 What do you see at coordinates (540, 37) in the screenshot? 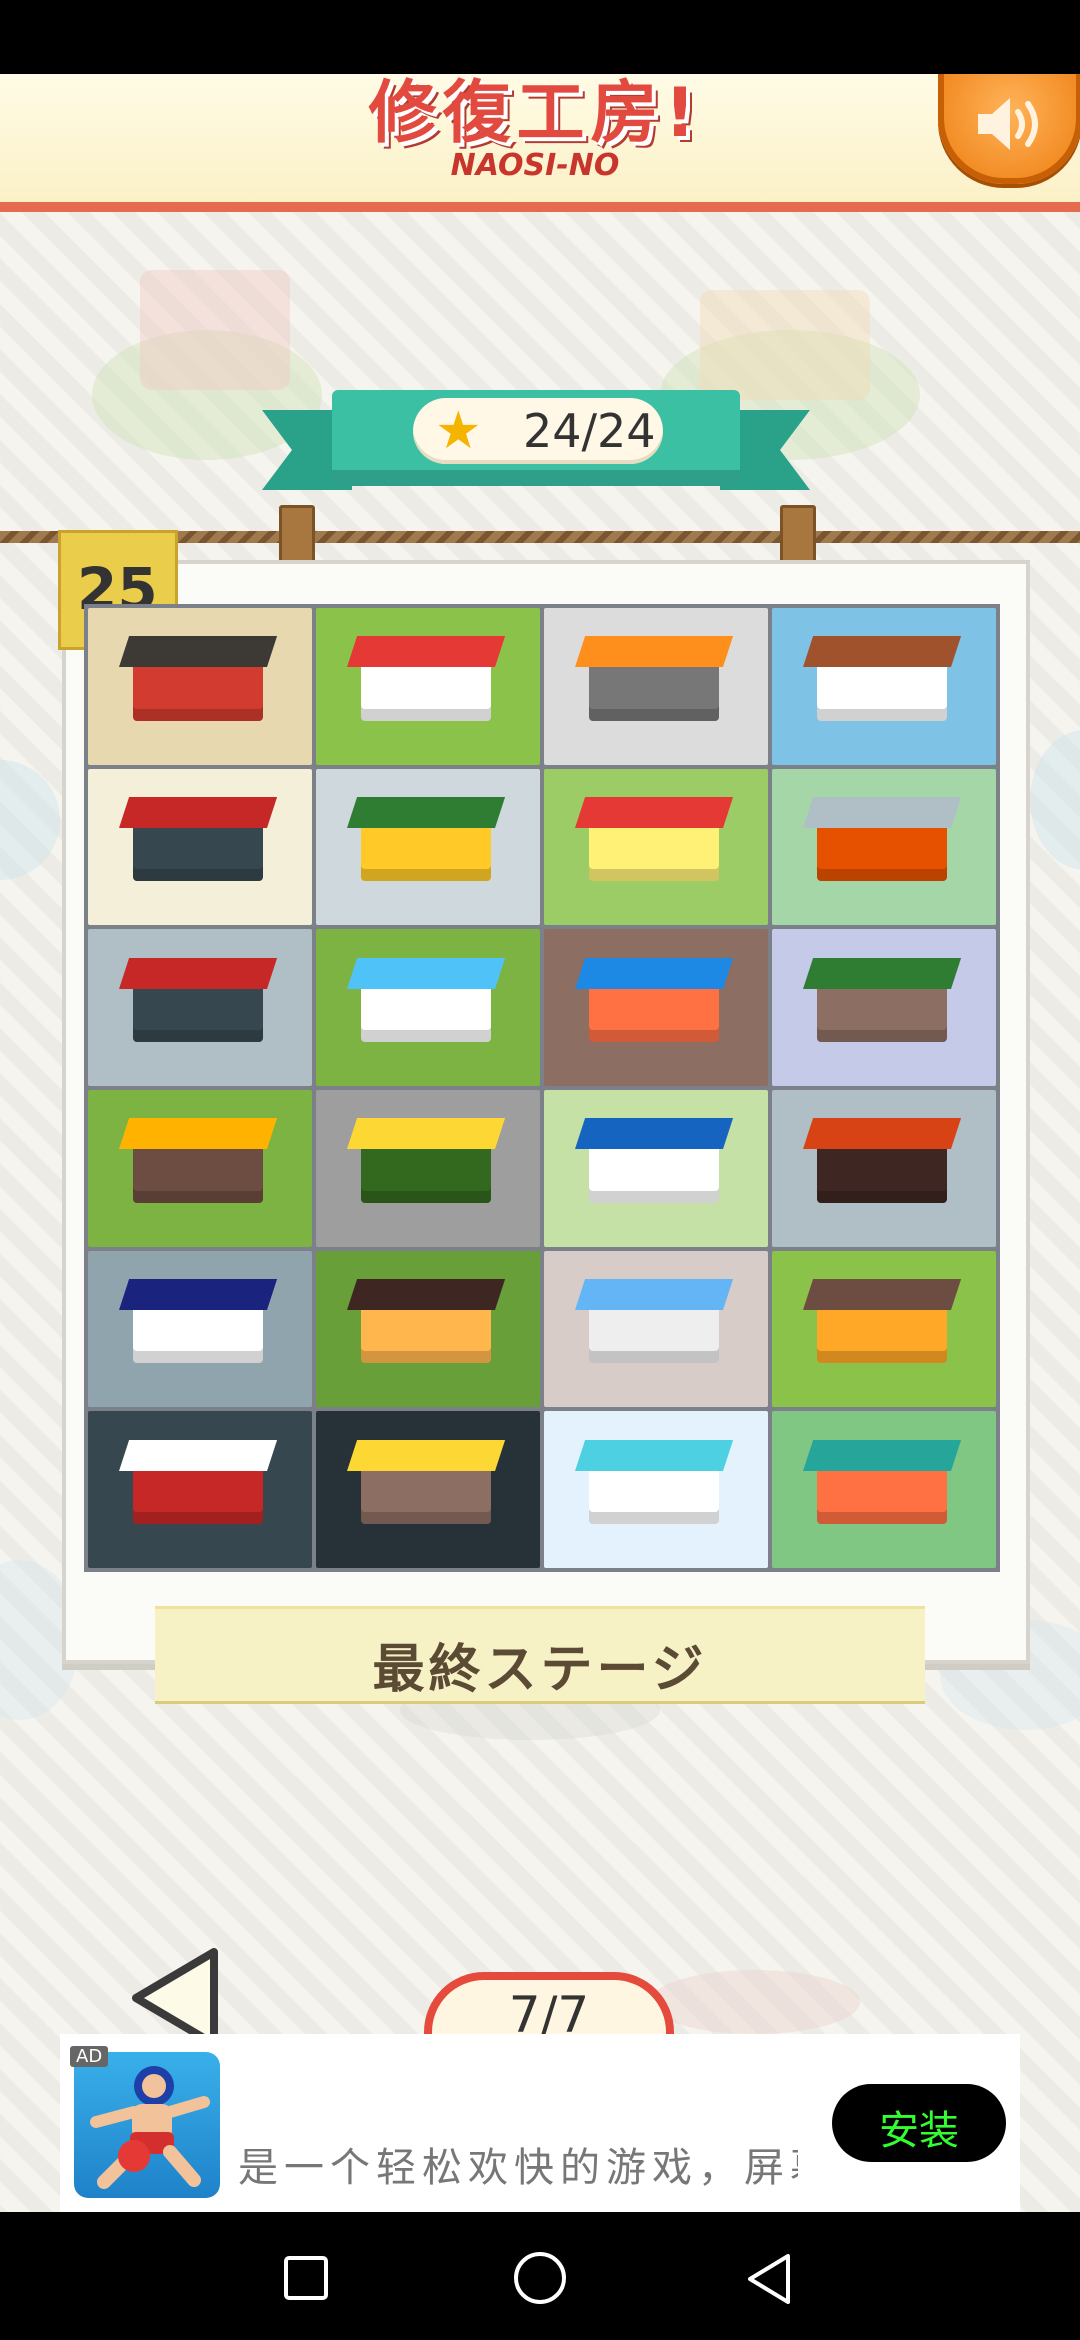
I see `status-bar` at bounding box center [540, 37].